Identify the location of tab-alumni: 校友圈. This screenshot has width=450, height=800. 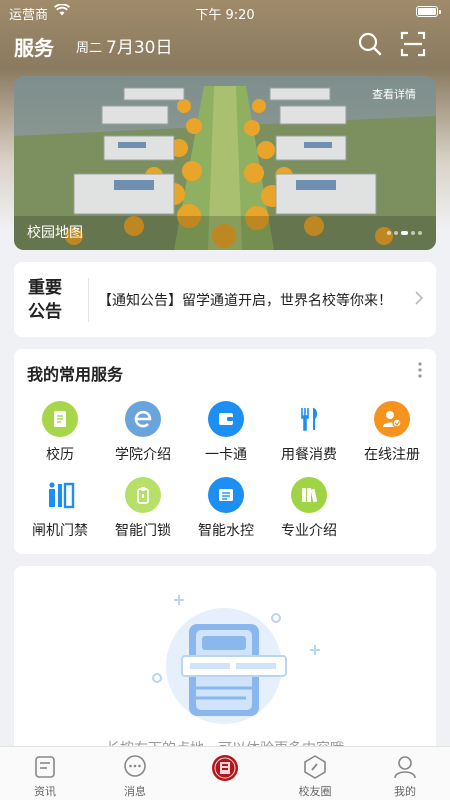
(315, 776).